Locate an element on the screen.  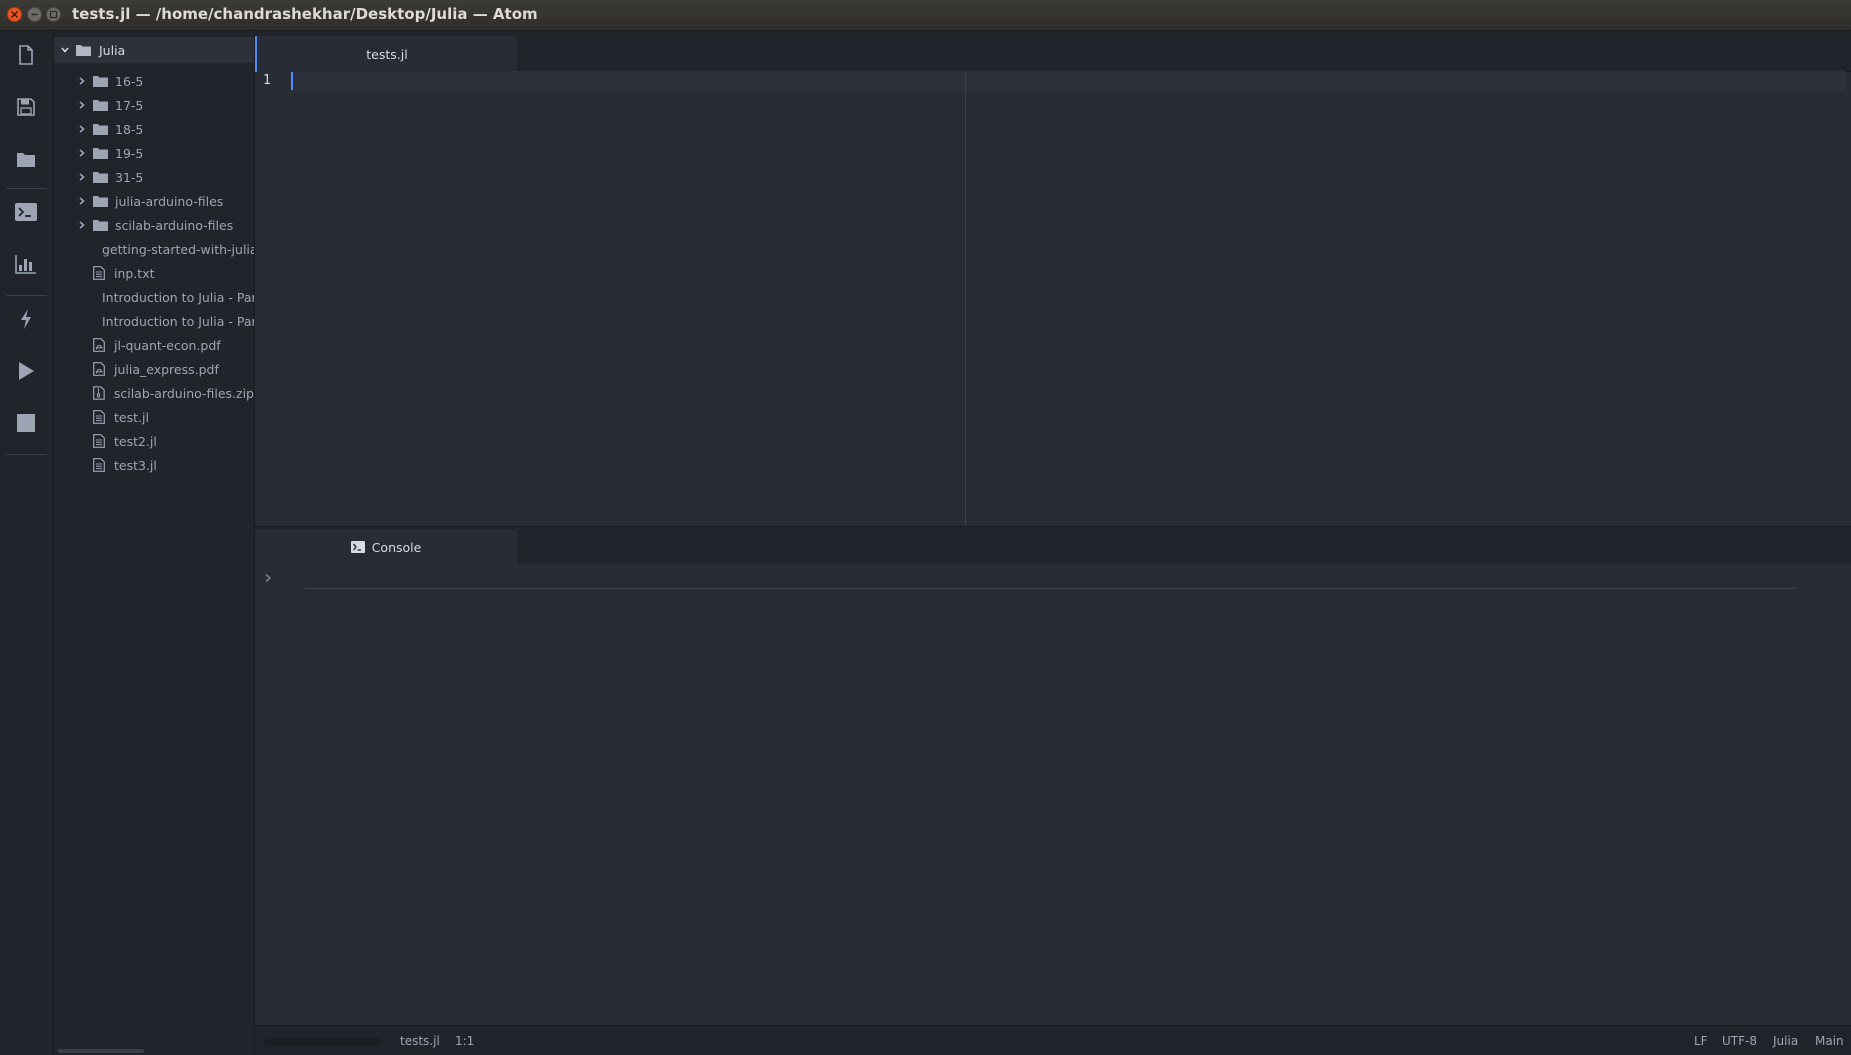
save-button is located at coordinates (26, 107).